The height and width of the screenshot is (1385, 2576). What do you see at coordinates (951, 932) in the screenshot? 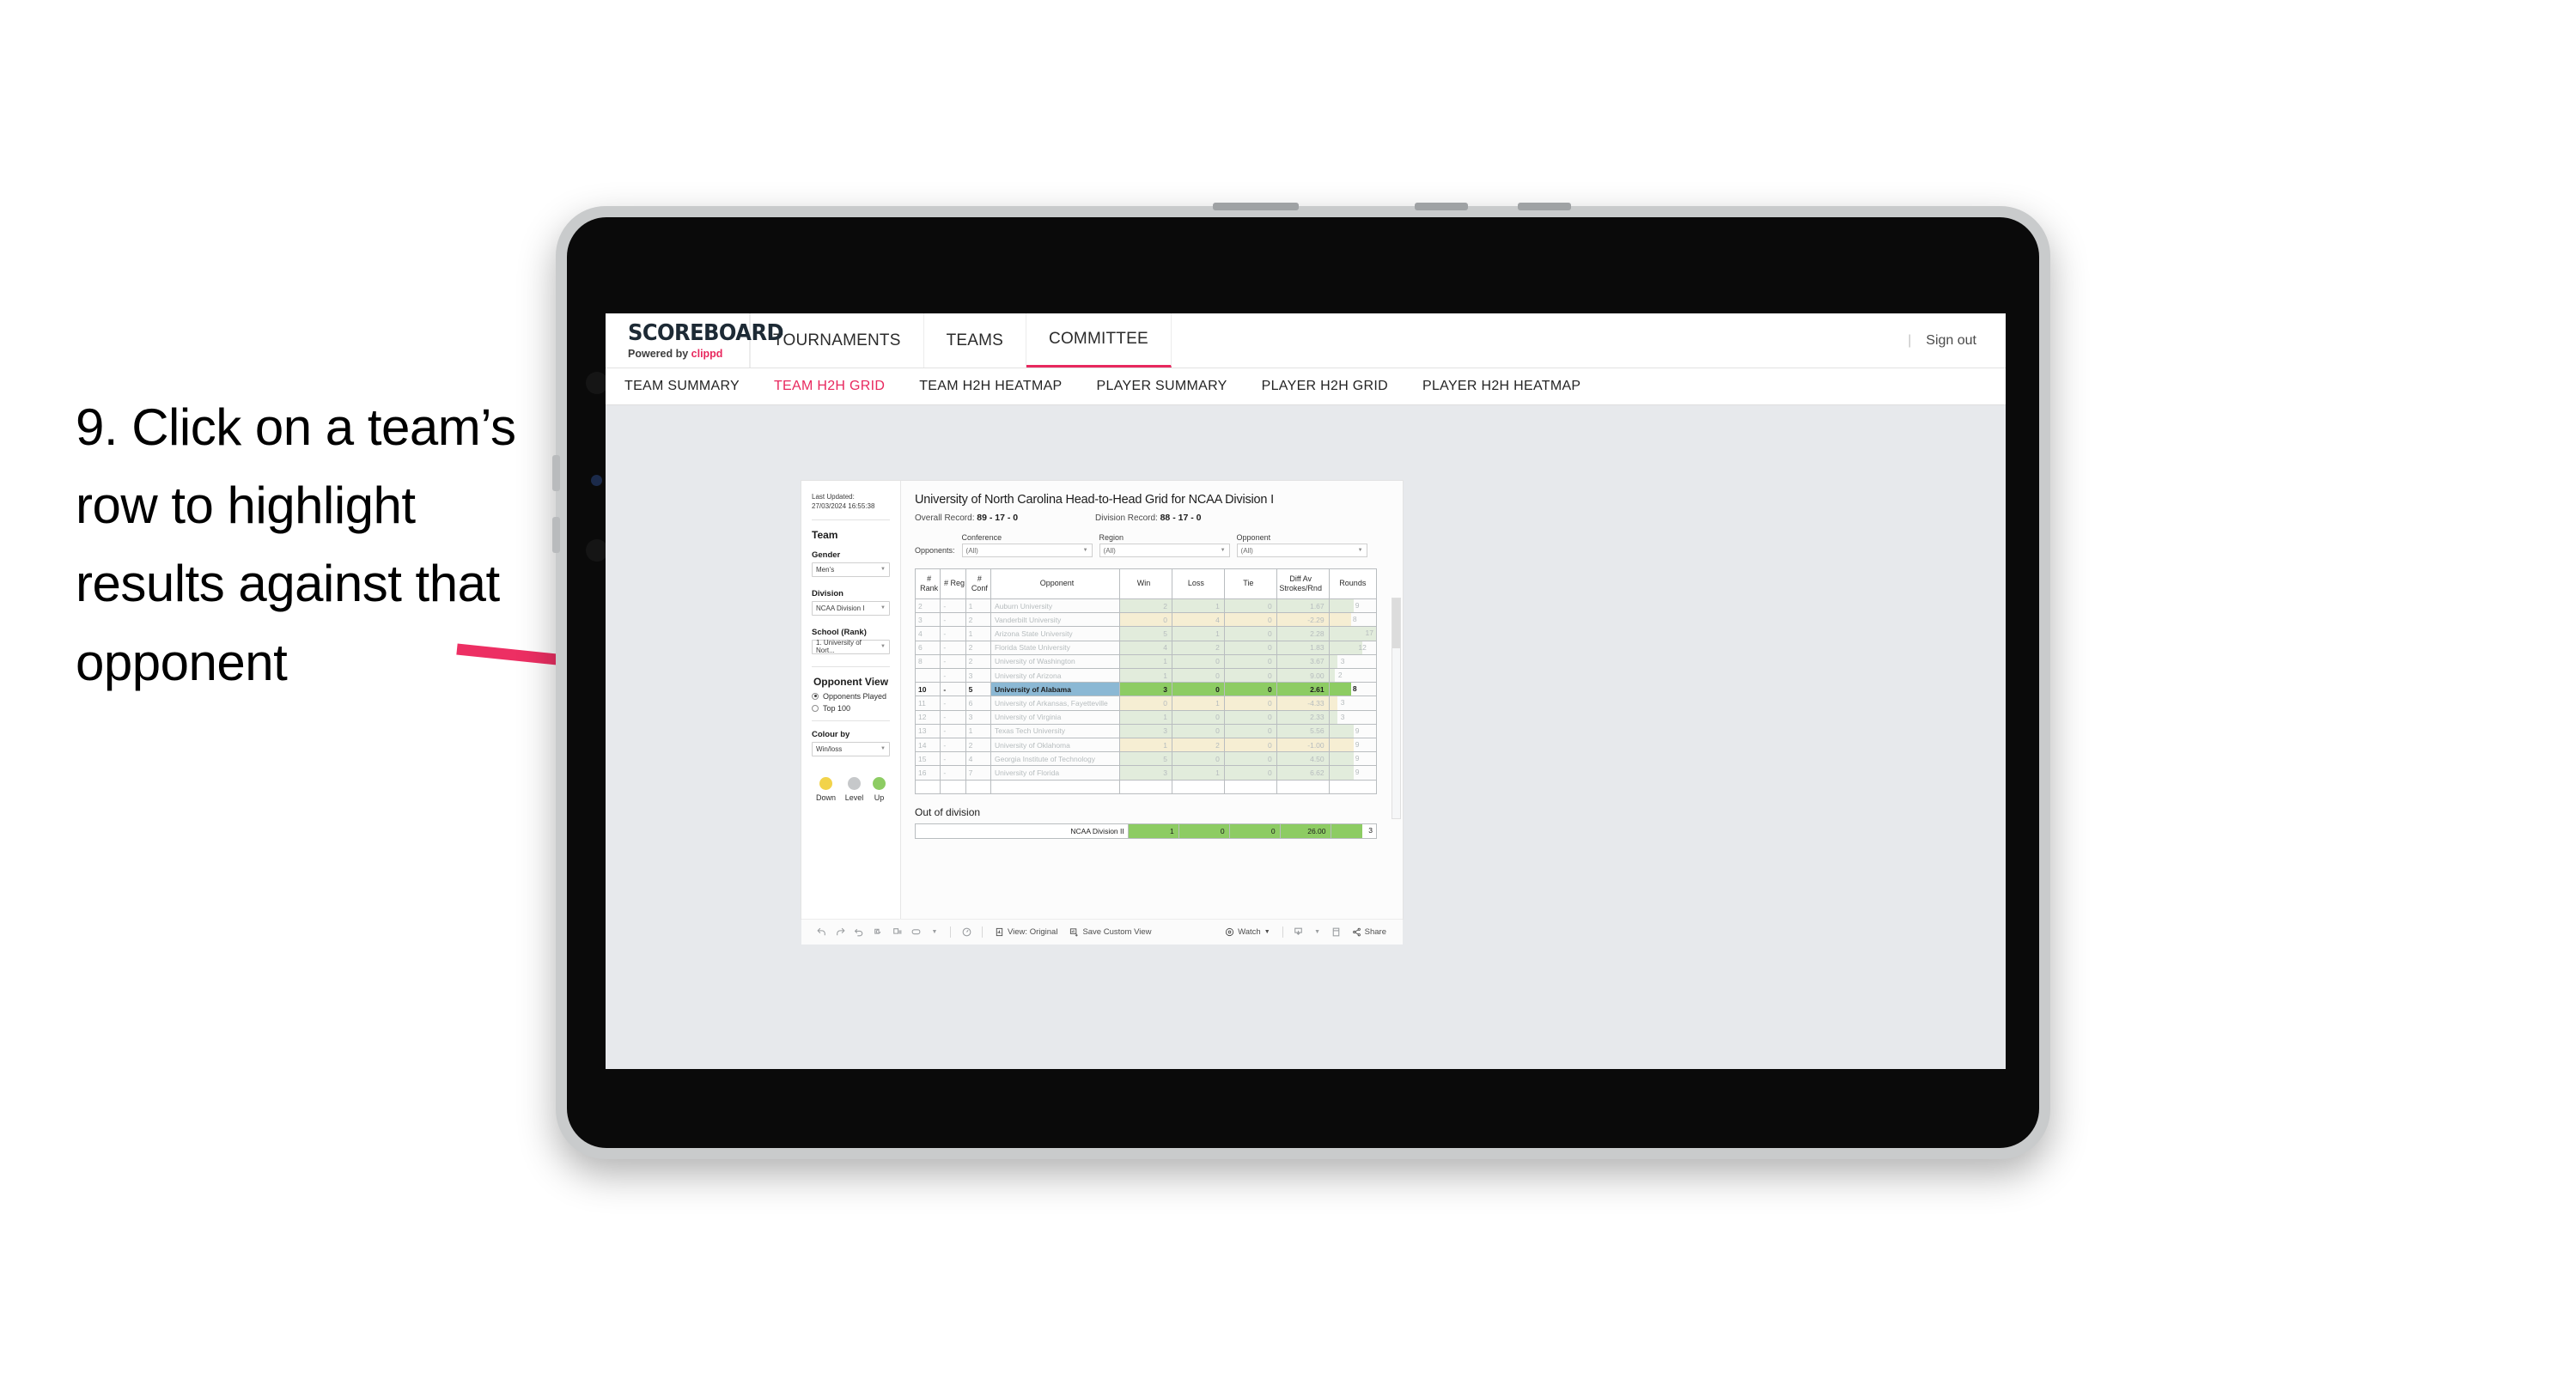
I see `toolbar-divider` at bounding box center [951, 932].